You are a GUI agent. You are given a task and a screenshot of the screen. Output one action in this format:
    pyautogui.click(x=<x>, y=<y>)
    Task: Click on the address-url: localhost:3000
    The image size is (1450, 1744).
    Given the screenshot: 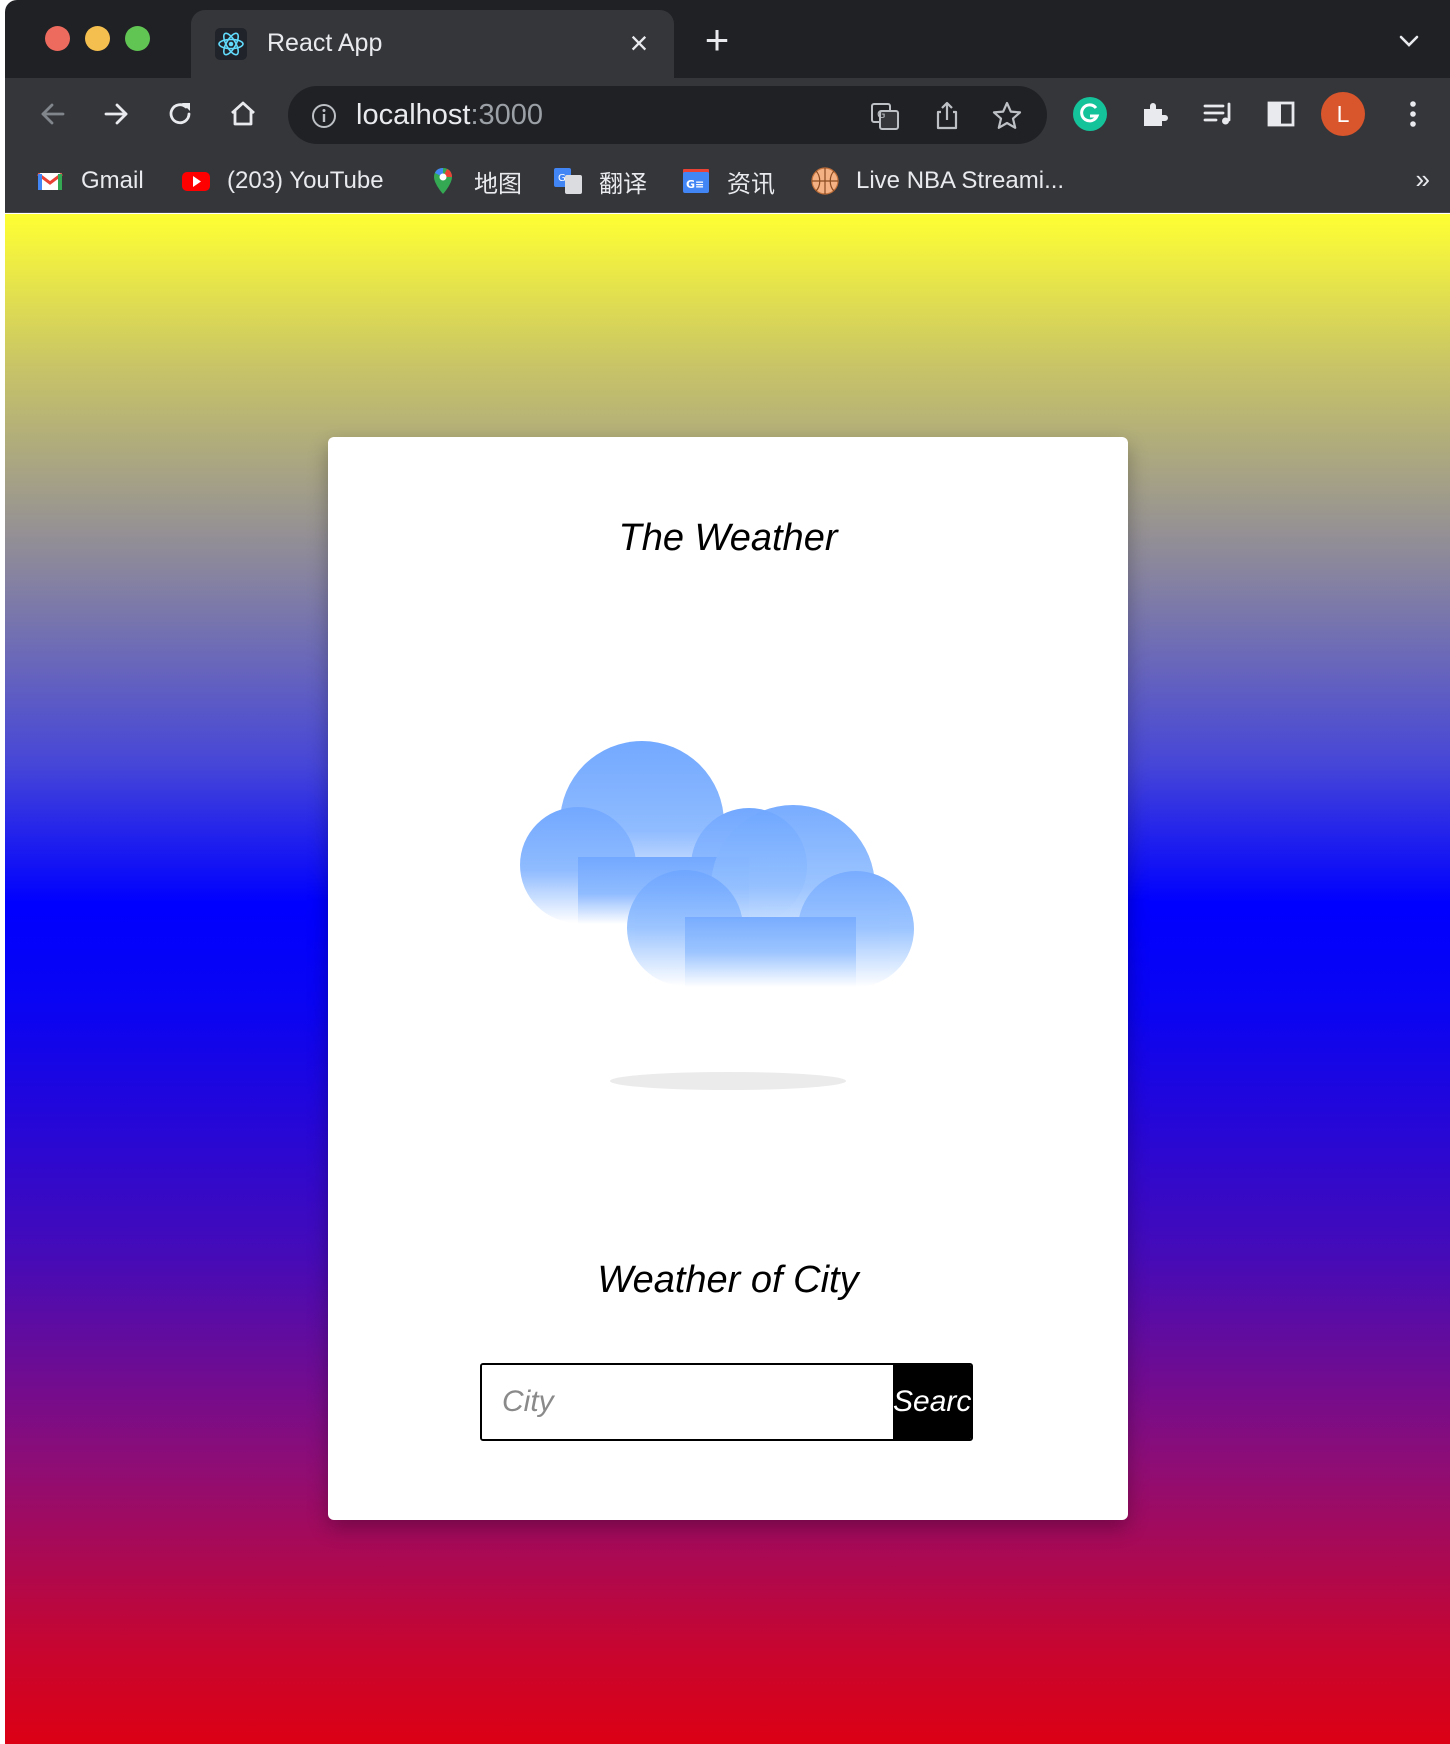 What is the action you would take?
    pyautogui.click(x=449, y=115)
    